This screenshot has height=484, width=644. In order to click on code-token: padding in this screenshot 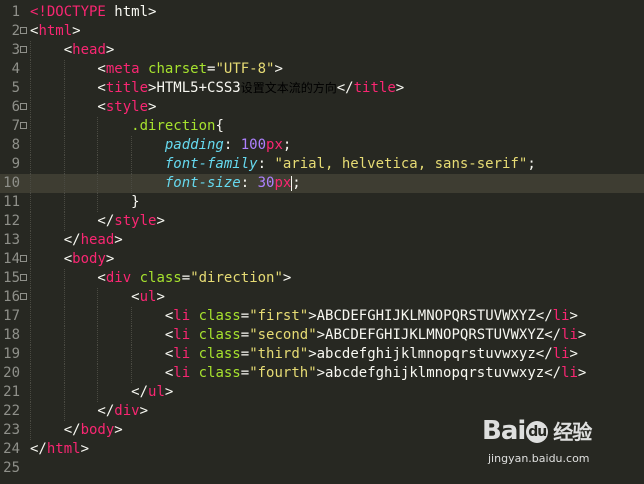, I will do `click(194, 145)`.